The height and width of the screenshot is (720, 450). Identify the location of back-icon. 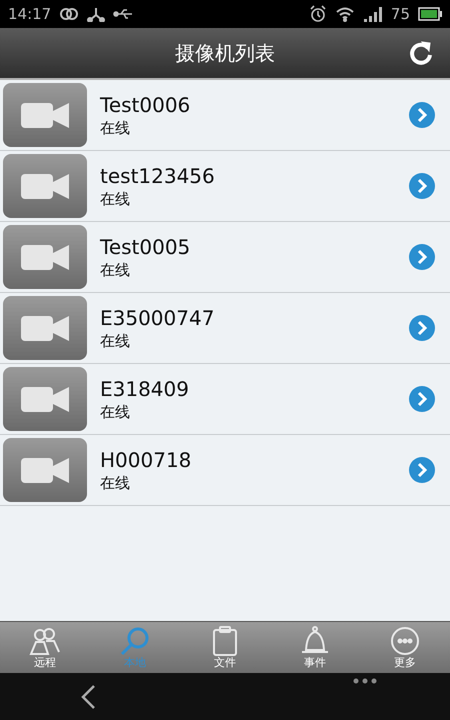
(88, 697).